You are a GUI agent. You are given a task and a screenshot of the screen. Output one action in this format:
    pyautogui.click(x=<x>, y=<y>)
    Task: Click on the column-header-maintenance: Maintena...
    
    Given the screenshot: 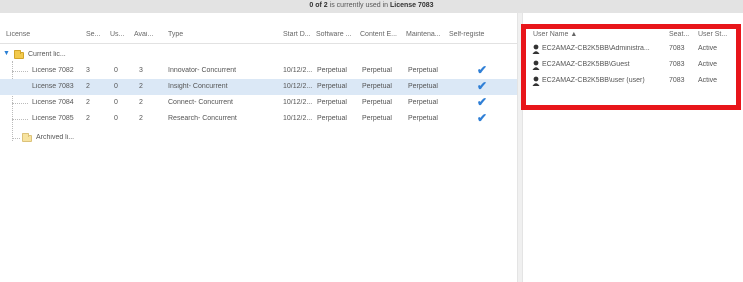 What is the action you would take?
    pyautogui.click(x=425, y=36)
    